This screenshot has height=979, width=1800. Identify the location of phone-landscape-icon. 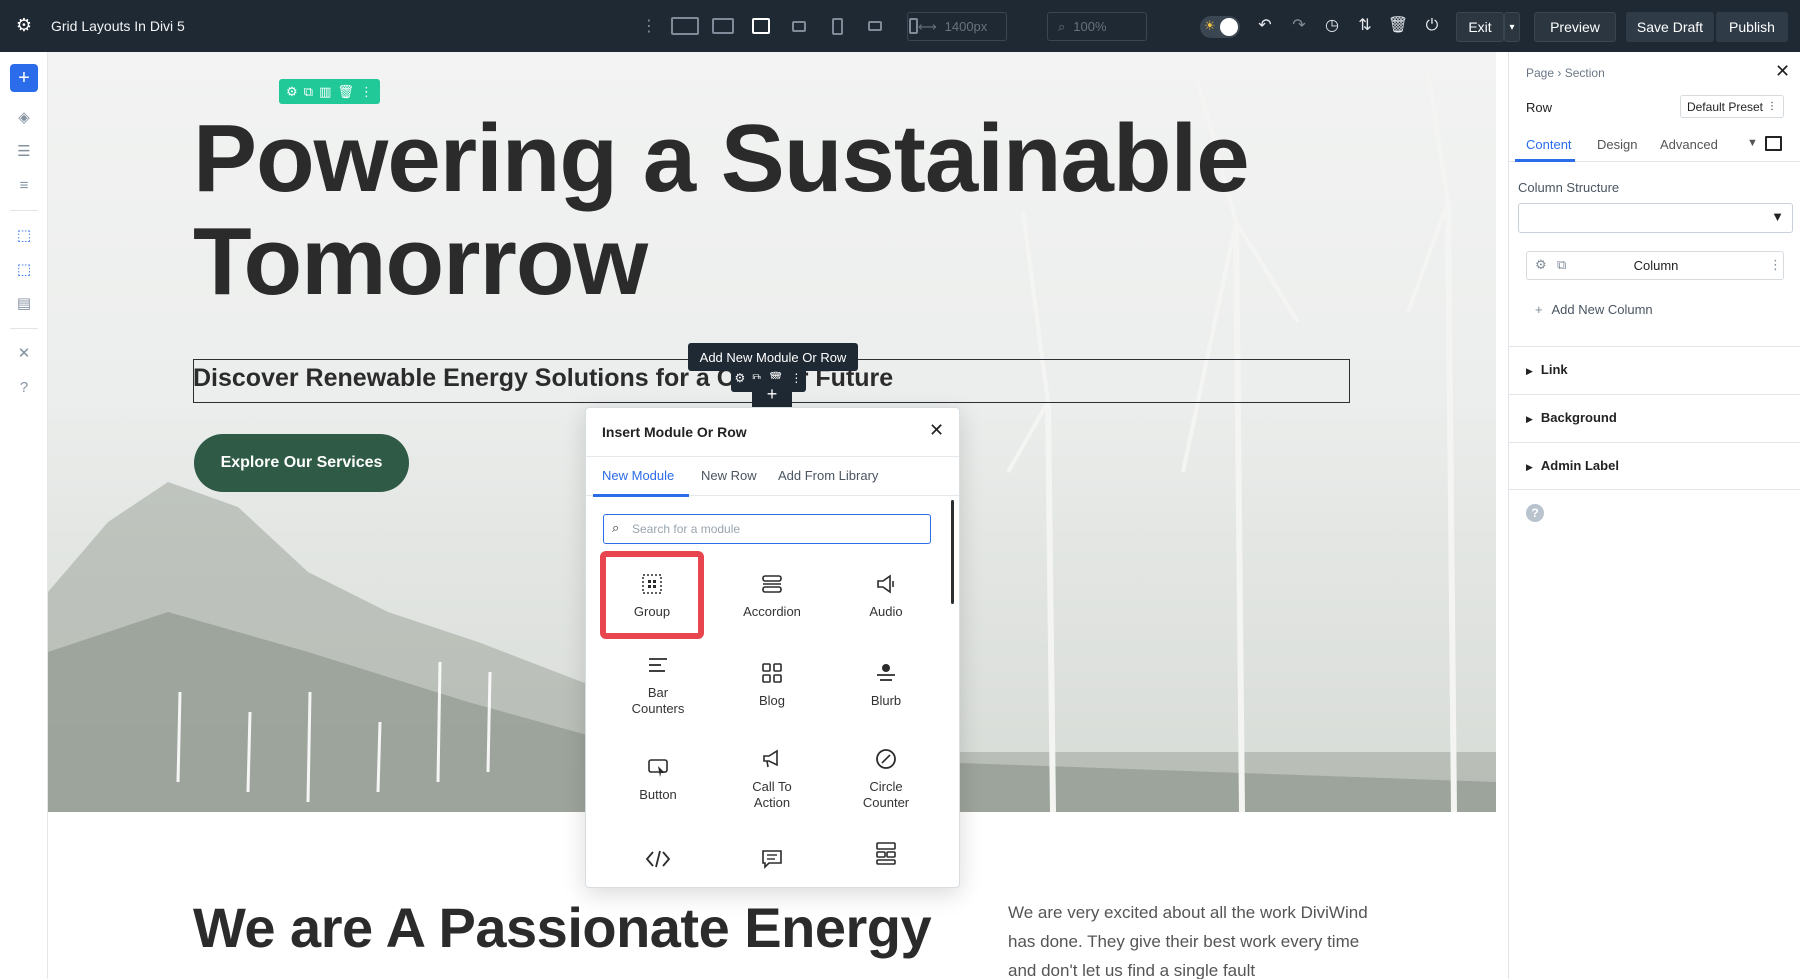
(875, 26).